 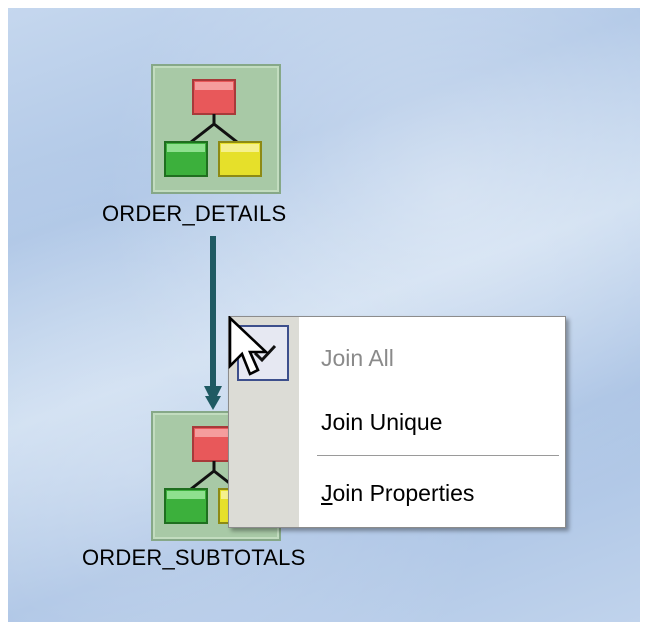 What do you see at coordinates (357, 358) in the screenshot?
I see `menu-item-join-all: Join All` at bounding box center [357, 358].